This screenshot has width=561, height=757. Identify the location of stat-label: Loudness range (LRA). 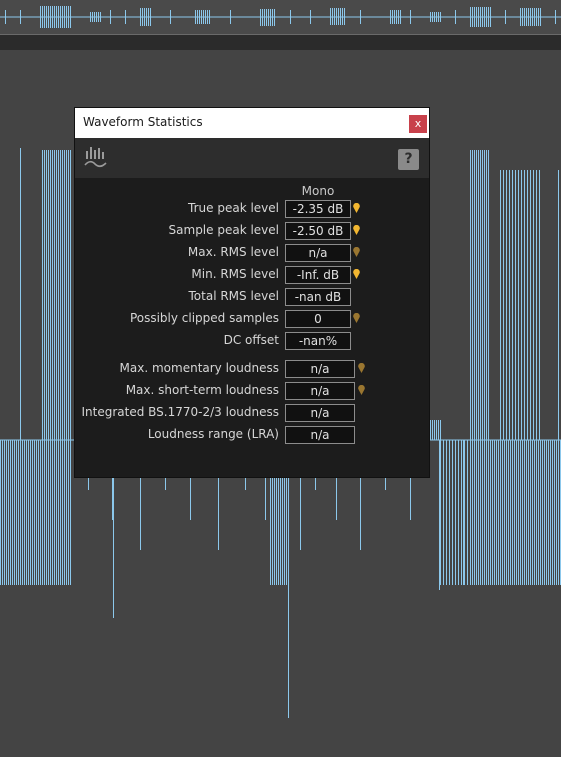
(213, 434).